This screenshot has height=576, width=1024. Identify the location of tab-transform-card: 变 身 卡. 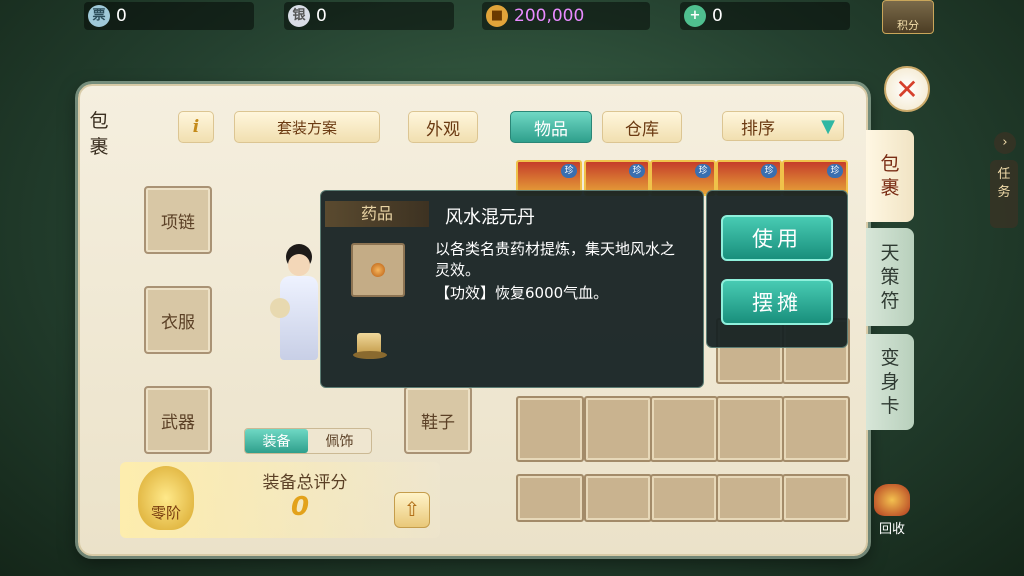
(890, 382).